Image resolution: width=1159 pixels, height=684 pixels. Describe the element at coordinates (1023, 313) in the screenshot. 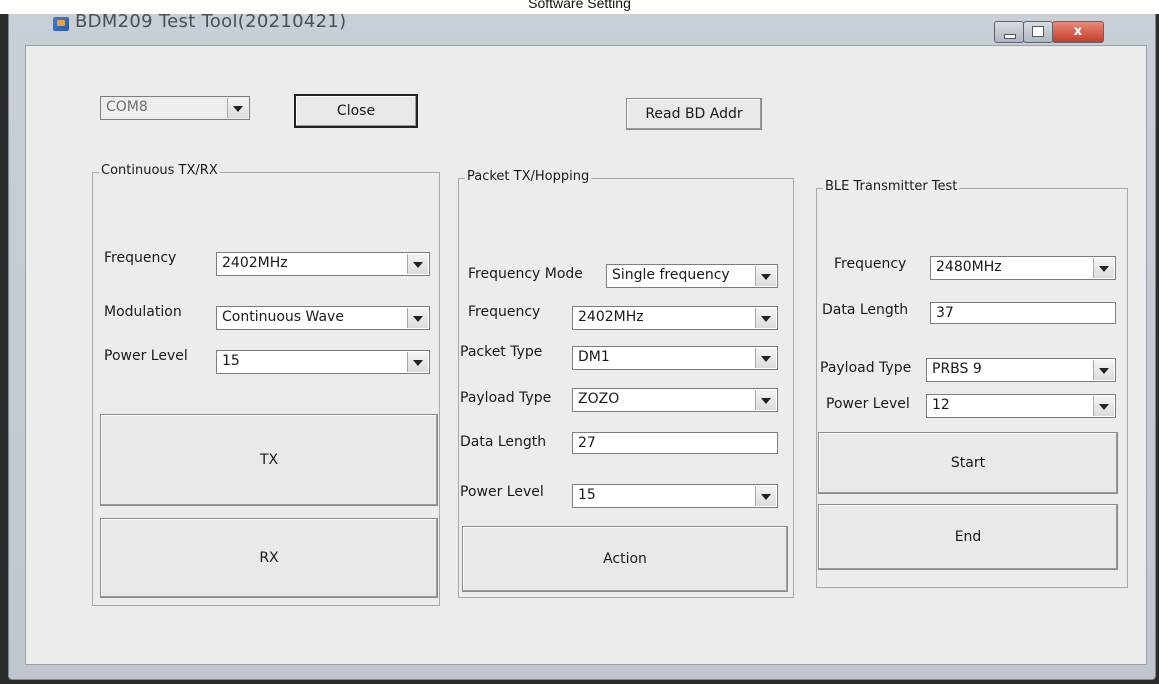

I see `ble-data-length-field: 37` at that location.